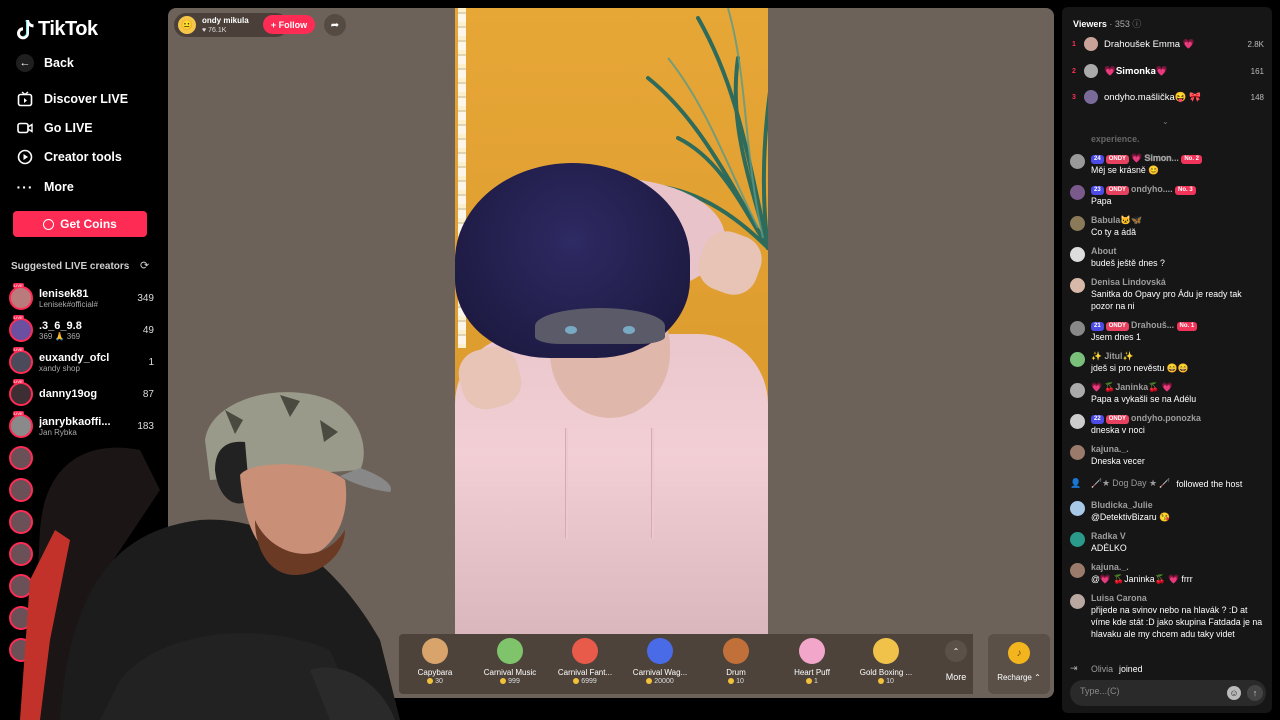 The image size is (1280, 720). Describe the element at coordinates (1074, 668) in the screenshot. I see `join-icon: ⇥` at that location.